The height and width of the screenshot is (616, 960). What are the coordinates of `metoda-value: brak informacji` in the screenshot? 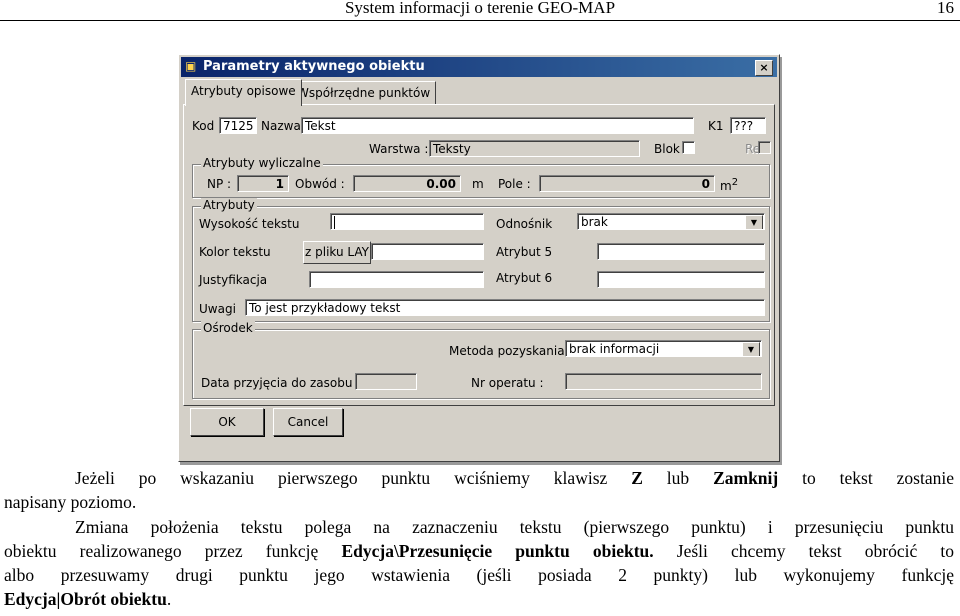 It's located at (614, 349).